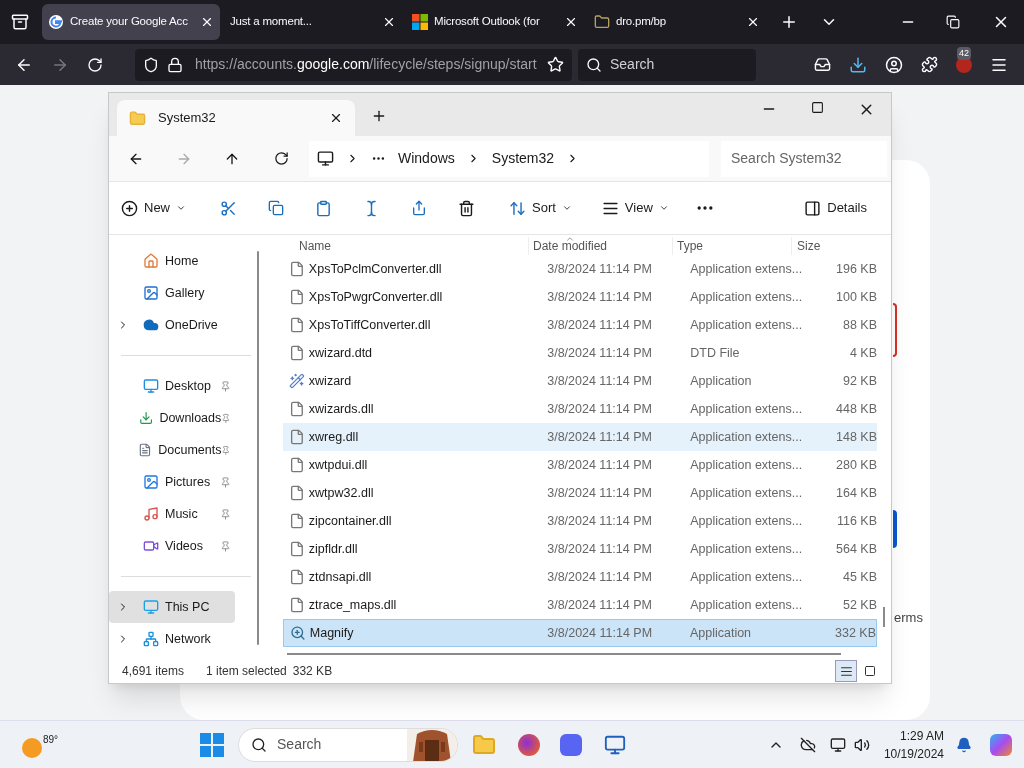  I want to click on breadcrumb-item: System32, so click(523, 158).